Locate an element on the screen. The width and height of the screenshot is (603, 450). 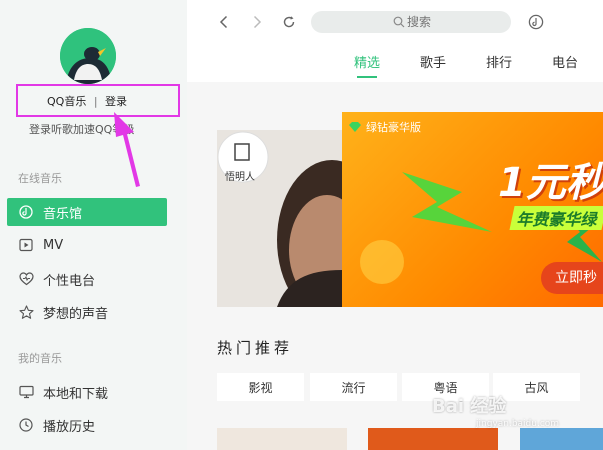
sidebar-item-local-download: 本地和下载 is located at coordinates (87, 392).